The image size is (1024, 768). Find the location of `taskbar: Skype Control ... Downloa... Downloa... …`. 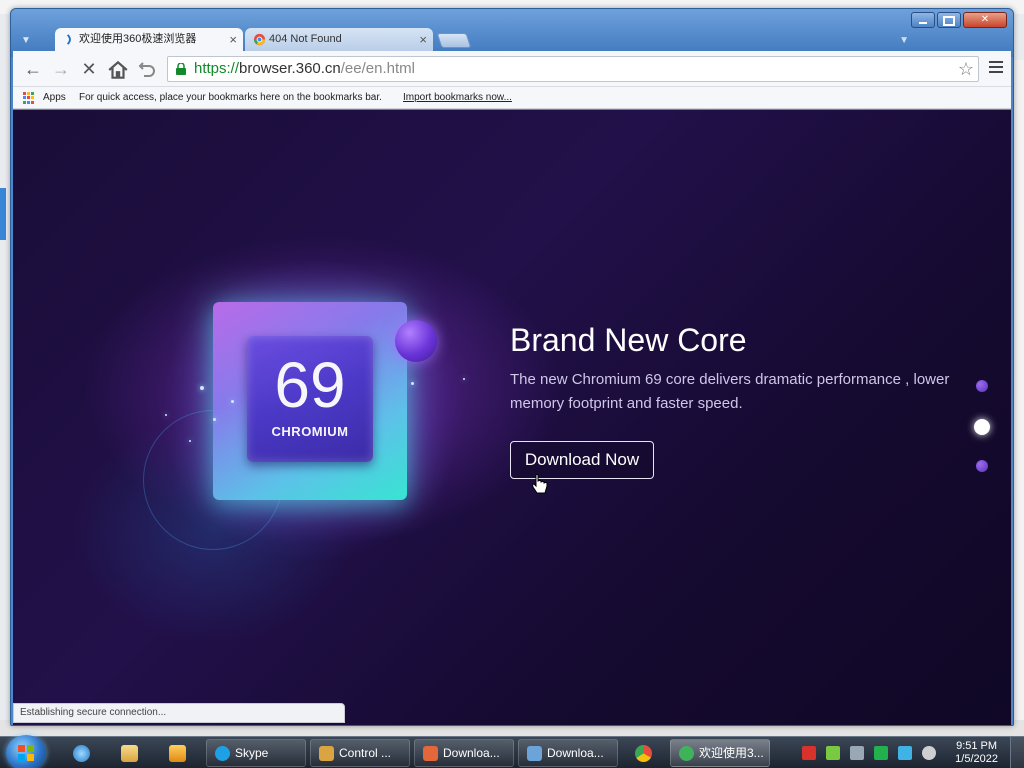

taskbar: Skype Control ... Downloa... Downloa... … is located at coordinates (512, 751).